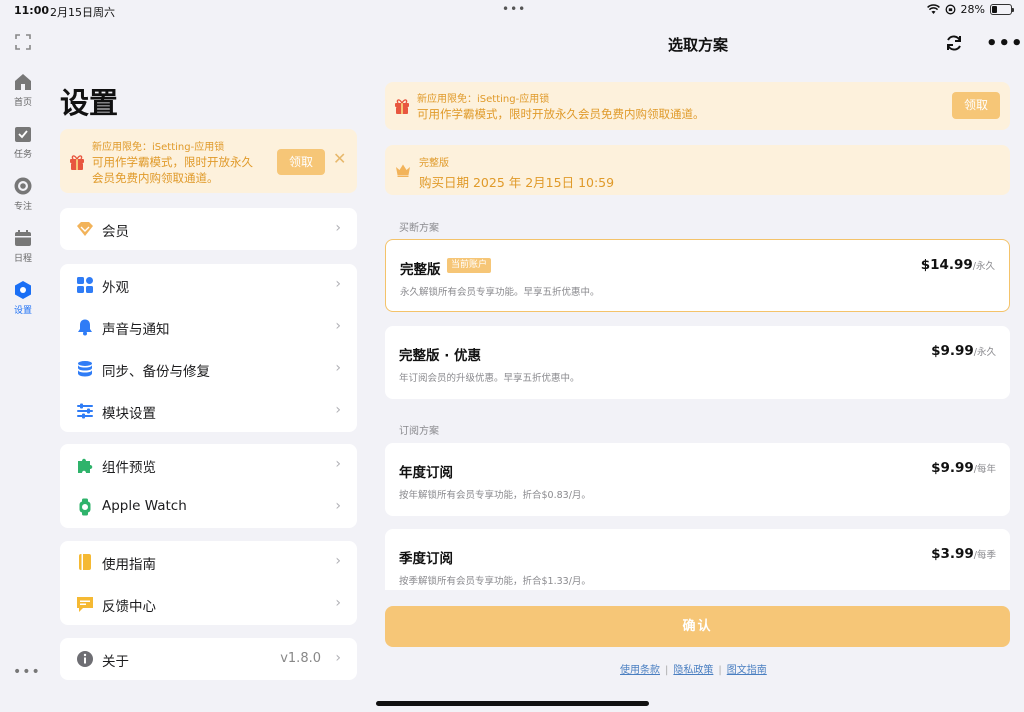  I want to click on more-options-button: •••, so click(1005, 43).